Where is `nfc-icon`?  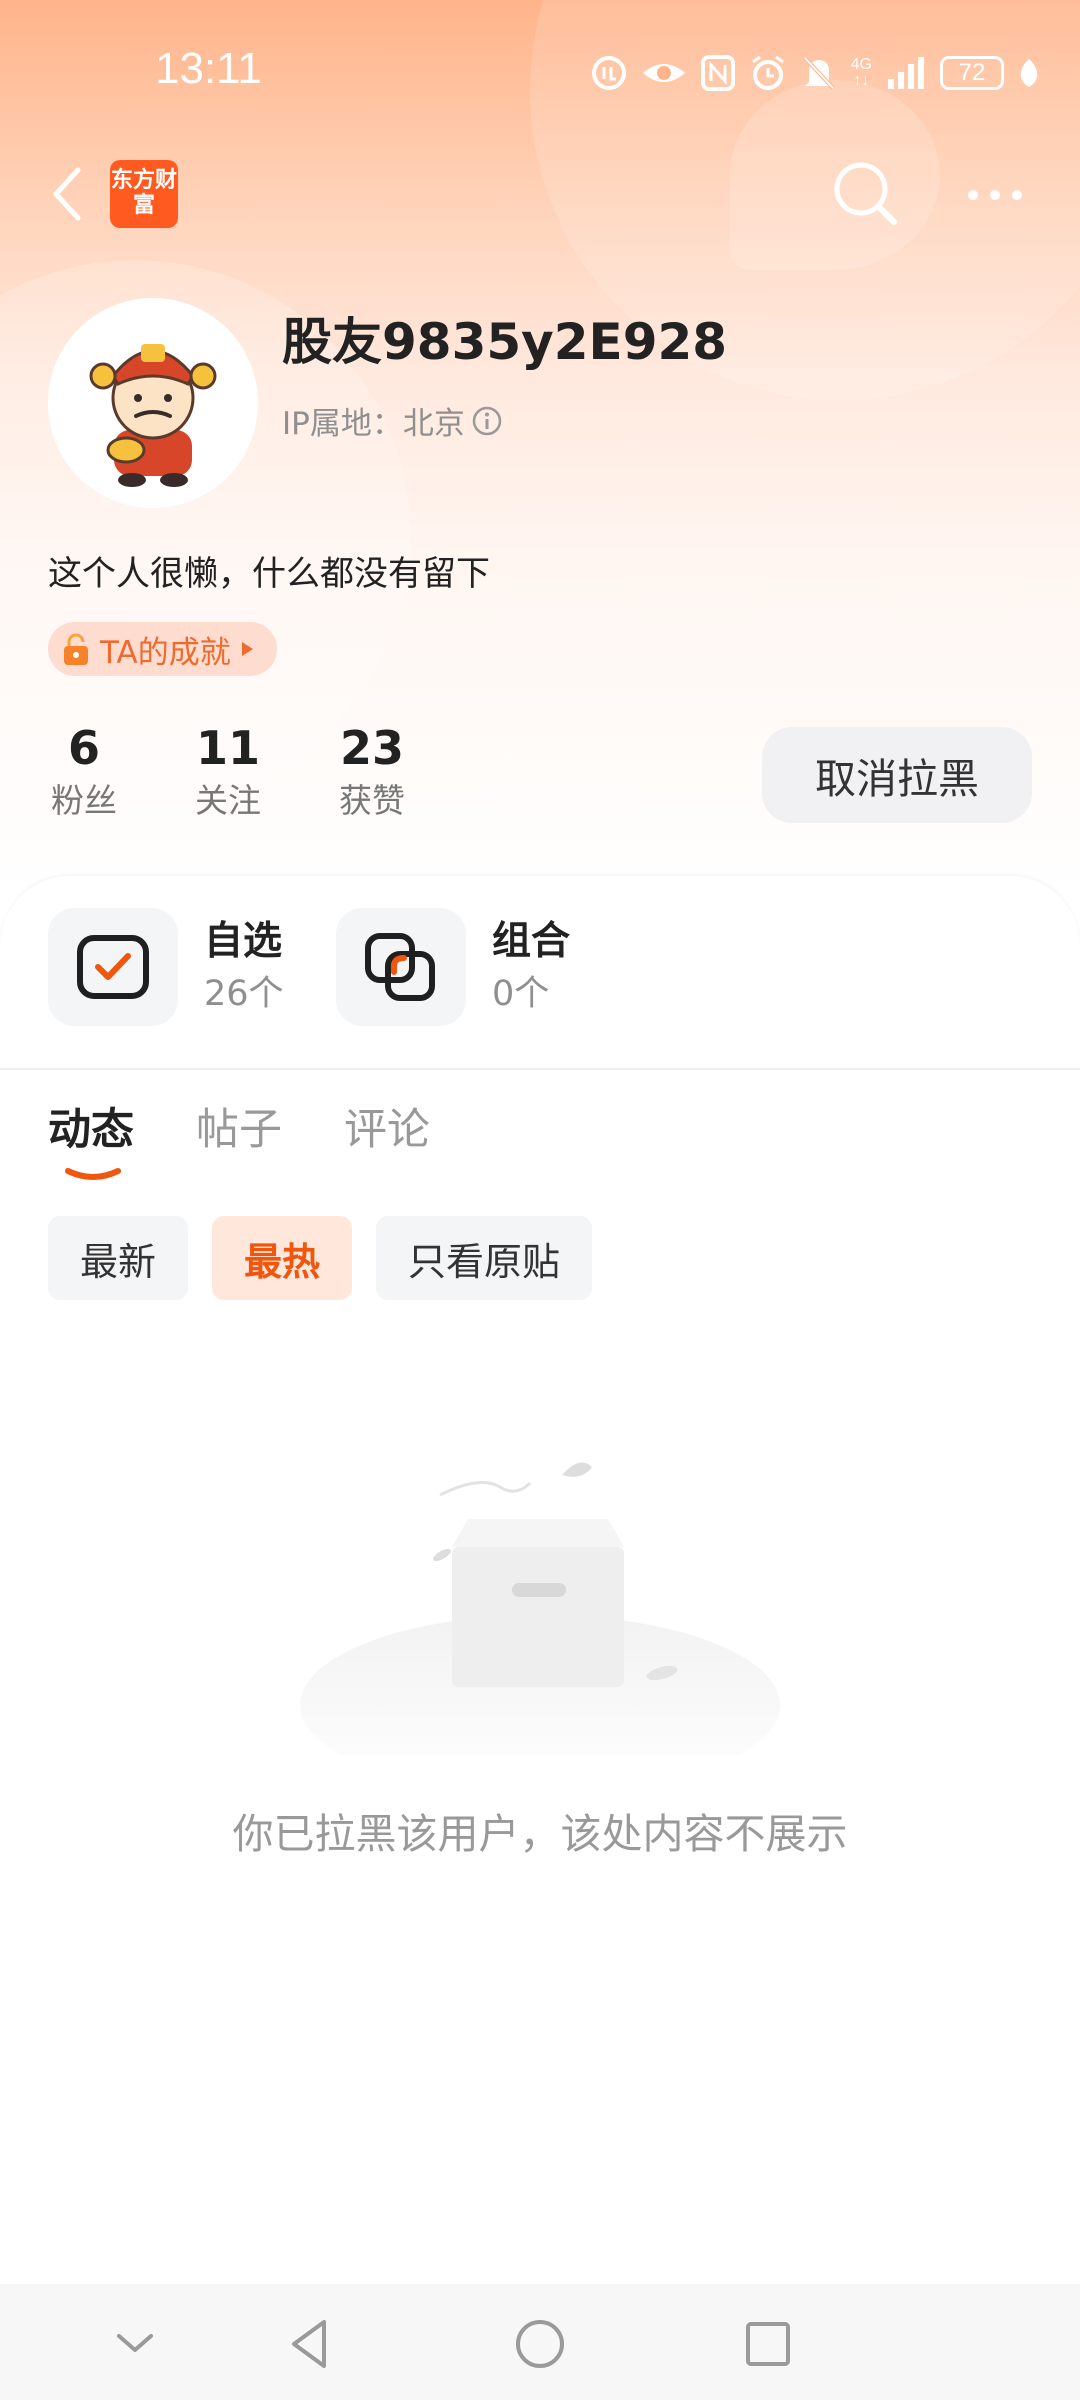
nfc-icon is located at coordinates (717, 73).